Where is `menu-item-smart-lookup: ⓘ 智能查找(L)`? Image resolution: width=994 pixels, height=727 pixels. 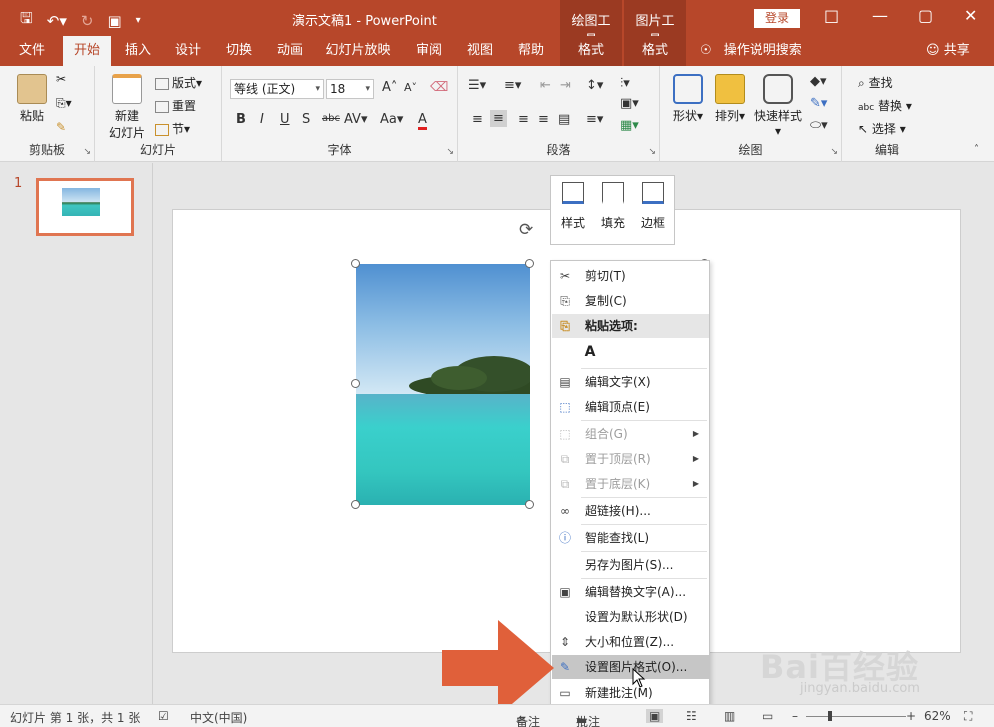
menu-item-smart-lookup: ⓘ 智能查找(L) is located at coordinates (630, 538).